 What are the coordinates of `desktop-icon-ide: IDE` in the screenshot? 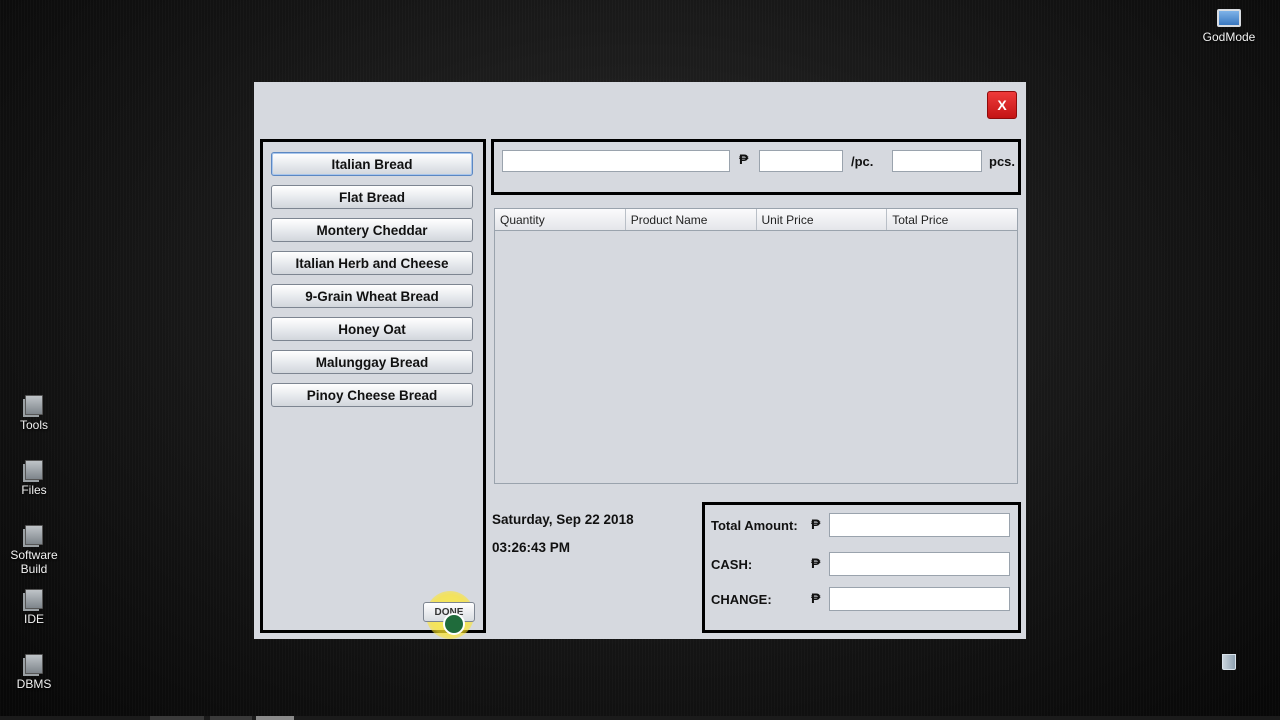 It's located at (34, 607).